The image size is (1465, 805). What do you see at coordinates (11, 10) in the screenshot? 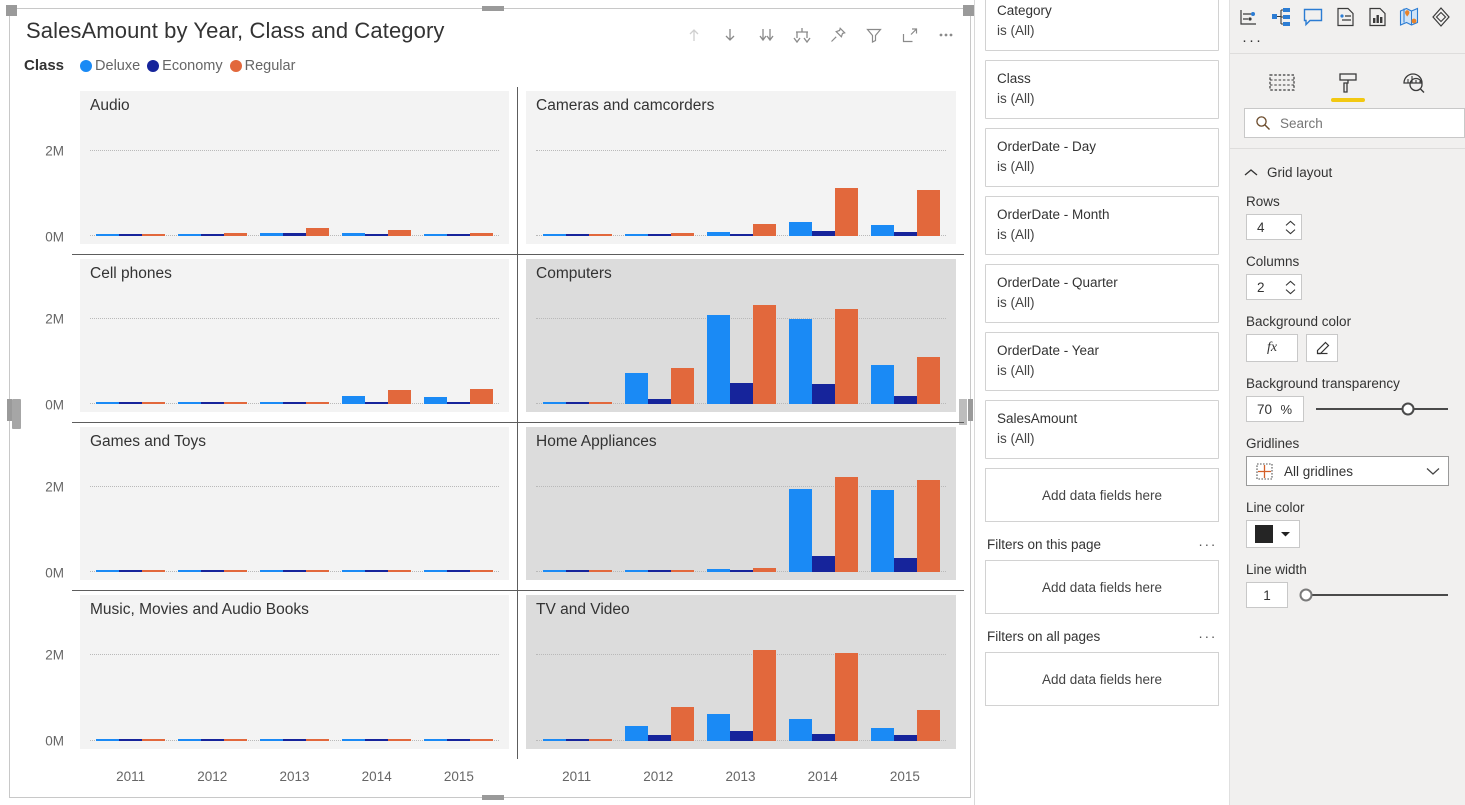
I see `resize-handle-top-left` at bounding box center [11, 10].